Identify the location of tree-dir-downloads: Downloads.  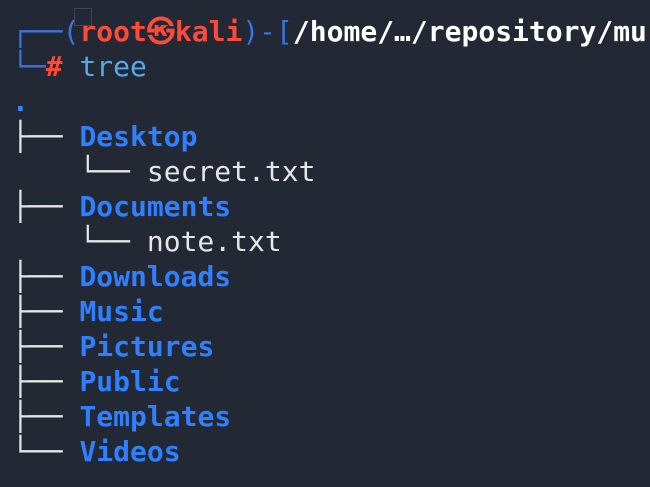
(155, 276).